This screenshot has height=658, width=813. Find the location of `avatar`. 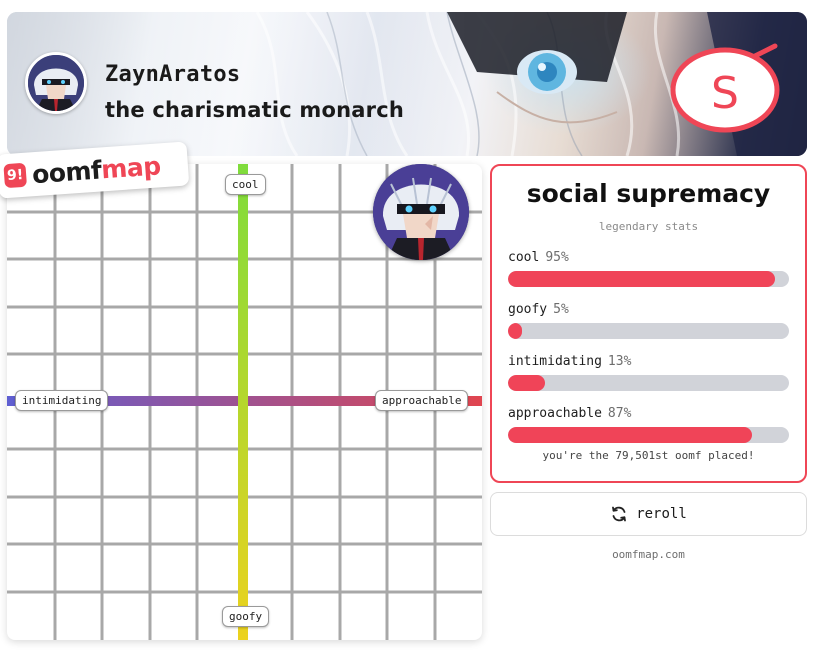

avatar is located at coordinates (56, 83).